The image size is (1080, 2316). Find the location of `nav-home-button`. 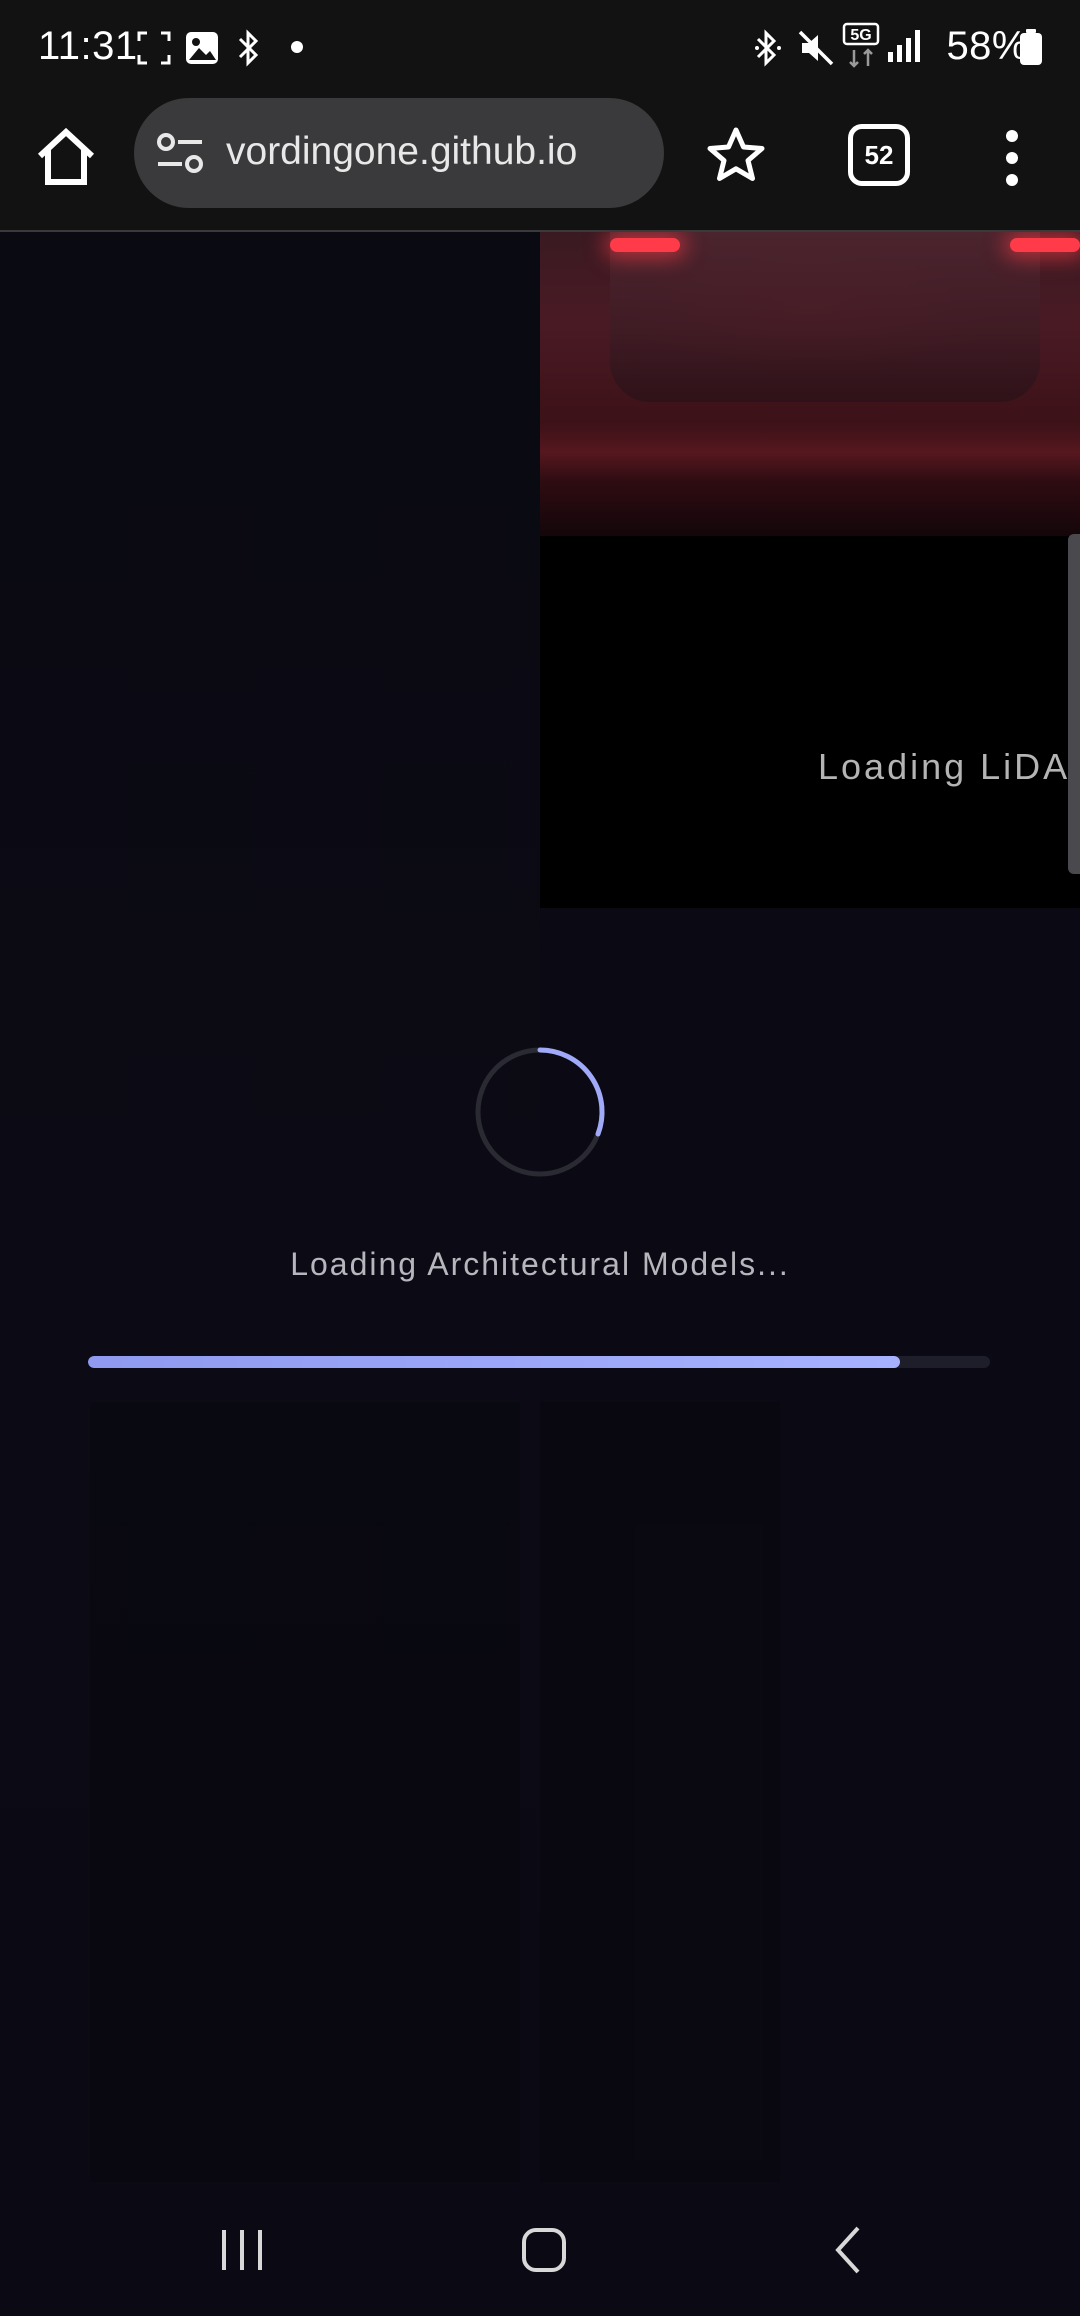

nav-home-button is located at coordinates (544, 2250).